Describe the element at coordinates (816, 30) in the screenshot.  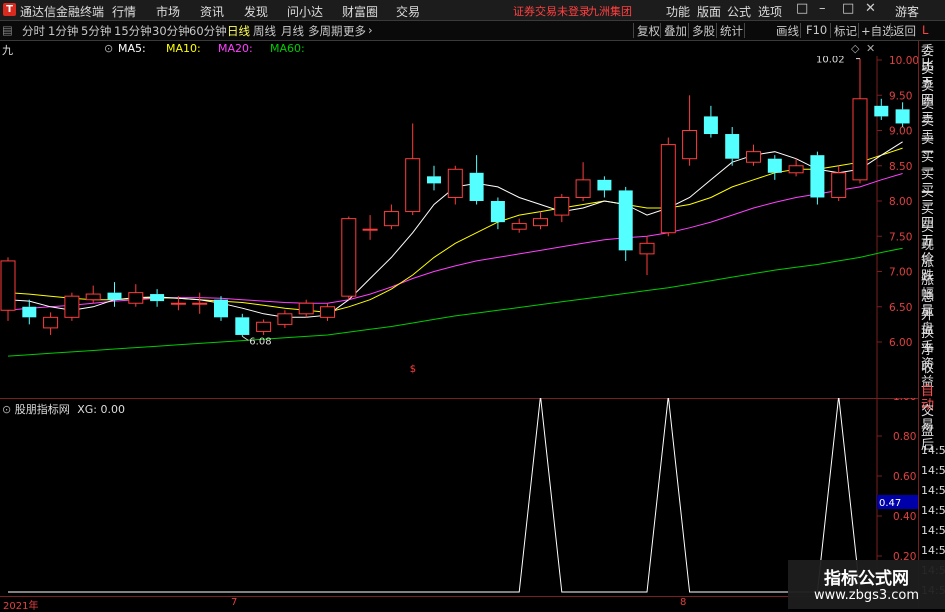
I see `f10-button: F10` at that location.